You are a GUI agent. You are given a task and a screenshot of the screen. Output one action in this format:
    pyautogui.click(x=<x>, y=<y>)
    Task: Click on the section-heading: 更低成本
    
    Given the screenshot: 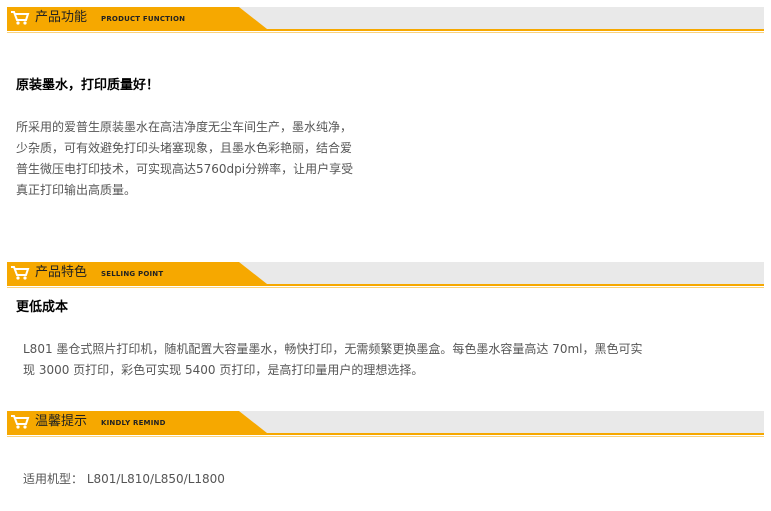 What is the action you would take?
    pyautogui.click(x=42, y=307)
    